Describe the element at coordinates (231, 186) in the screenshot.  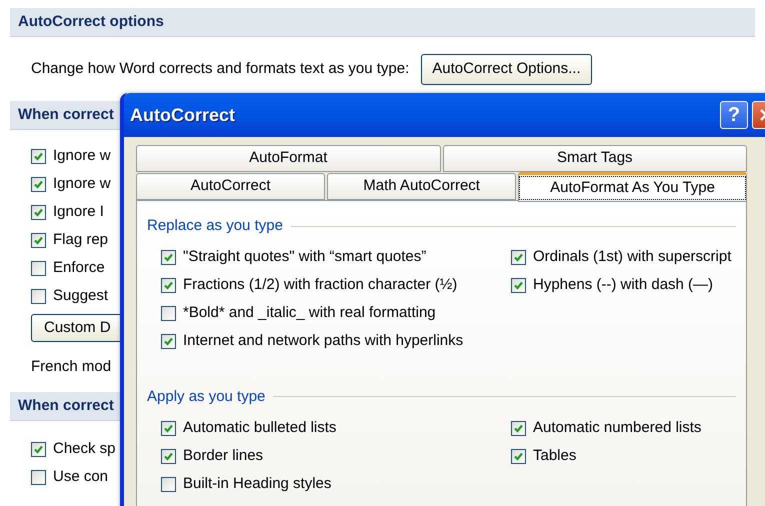
I see `tab: AutoCorrect` at that location.